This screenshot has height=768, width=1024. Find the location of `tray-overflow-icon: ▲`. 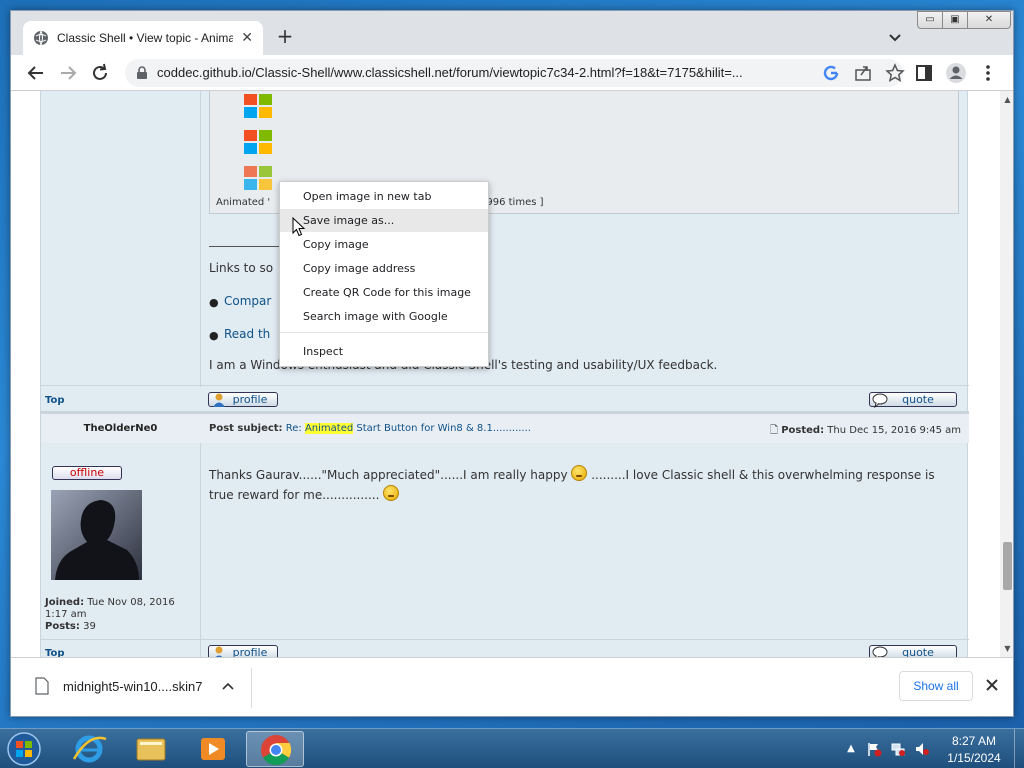

tray-overflow-icon: ▲ is located at coordinates (851, 749).